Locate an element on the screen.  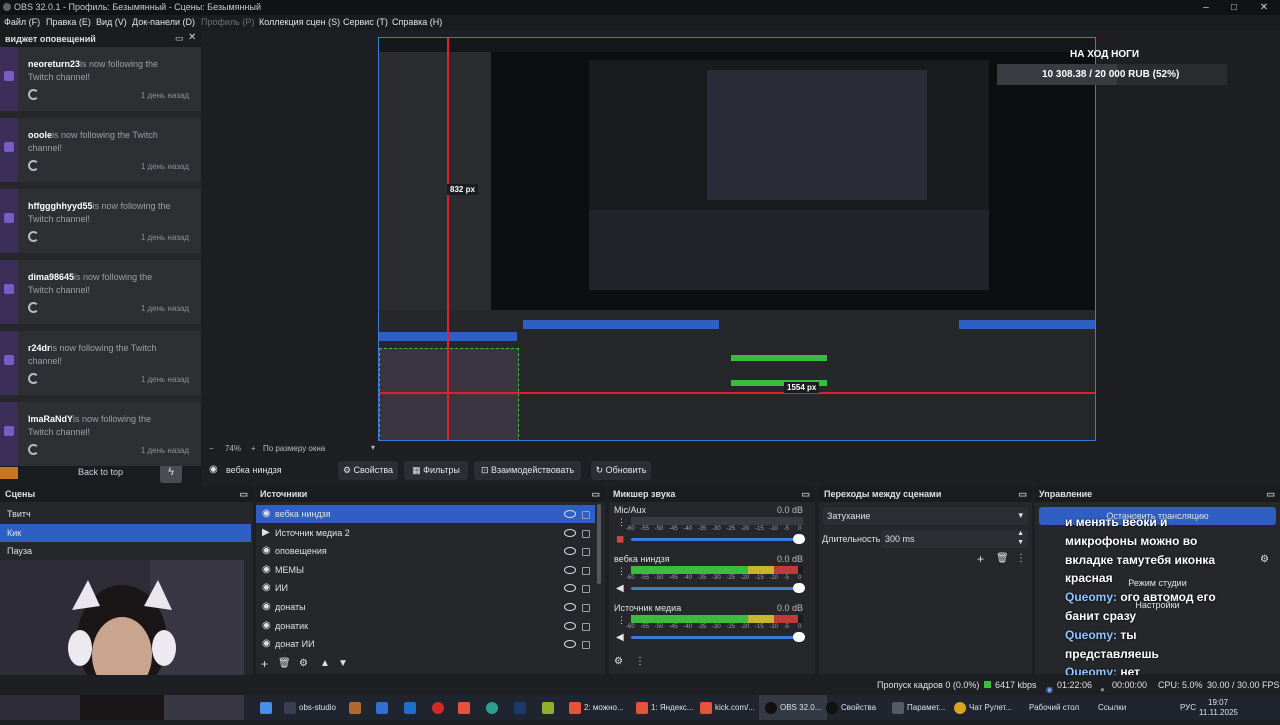
transition-select: Затухание ▾ is located at coordinates (925, 516).